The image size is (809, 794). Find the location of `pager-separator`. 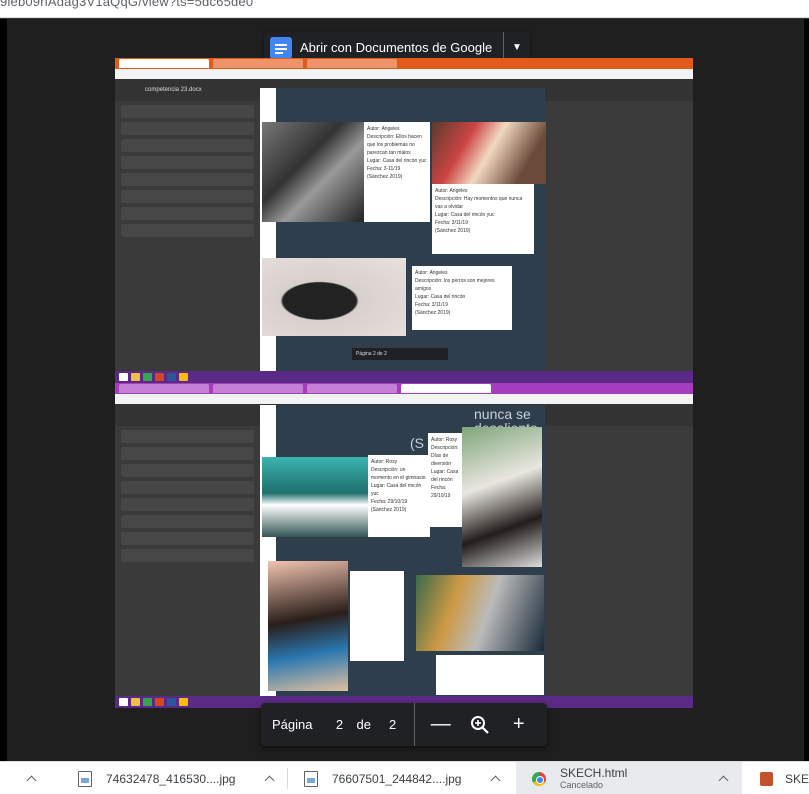

pager-separator is located at coordinates (415, 724).